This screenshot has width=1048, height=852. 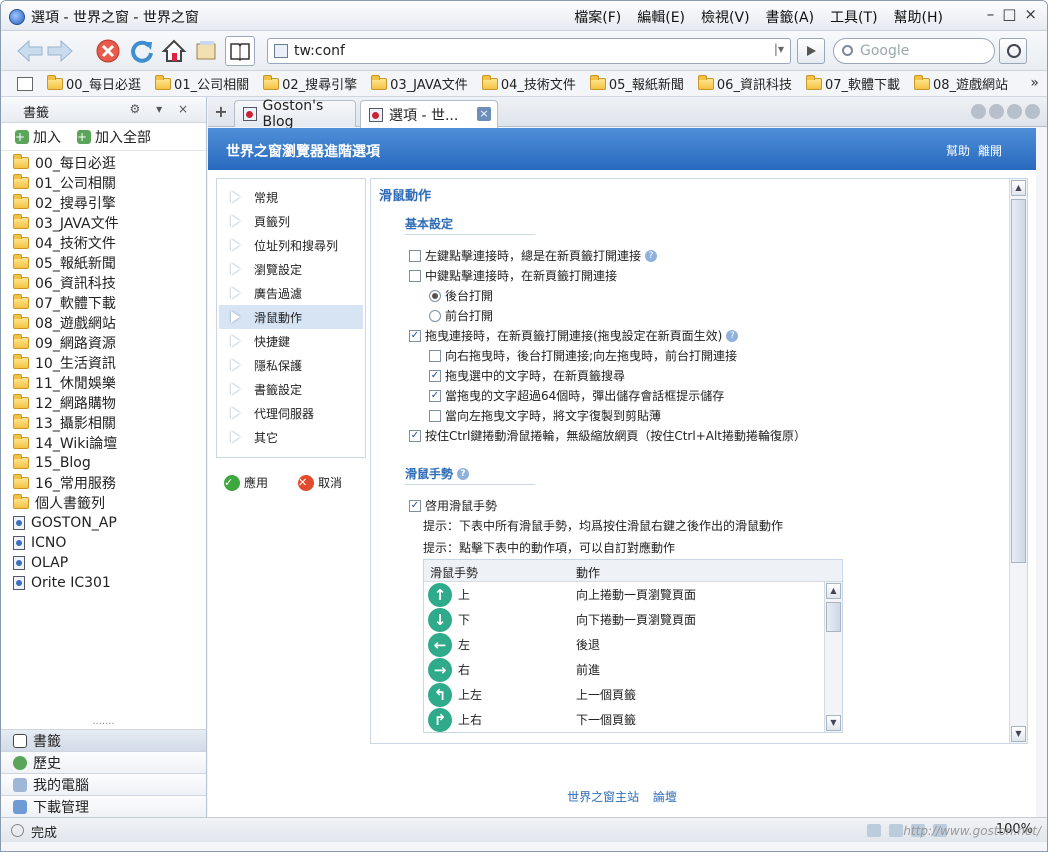 I want to click on option-drag-copy: 當向左拖曳文字時，將文字復製到剪貼薄, so click(x=545, y=415).